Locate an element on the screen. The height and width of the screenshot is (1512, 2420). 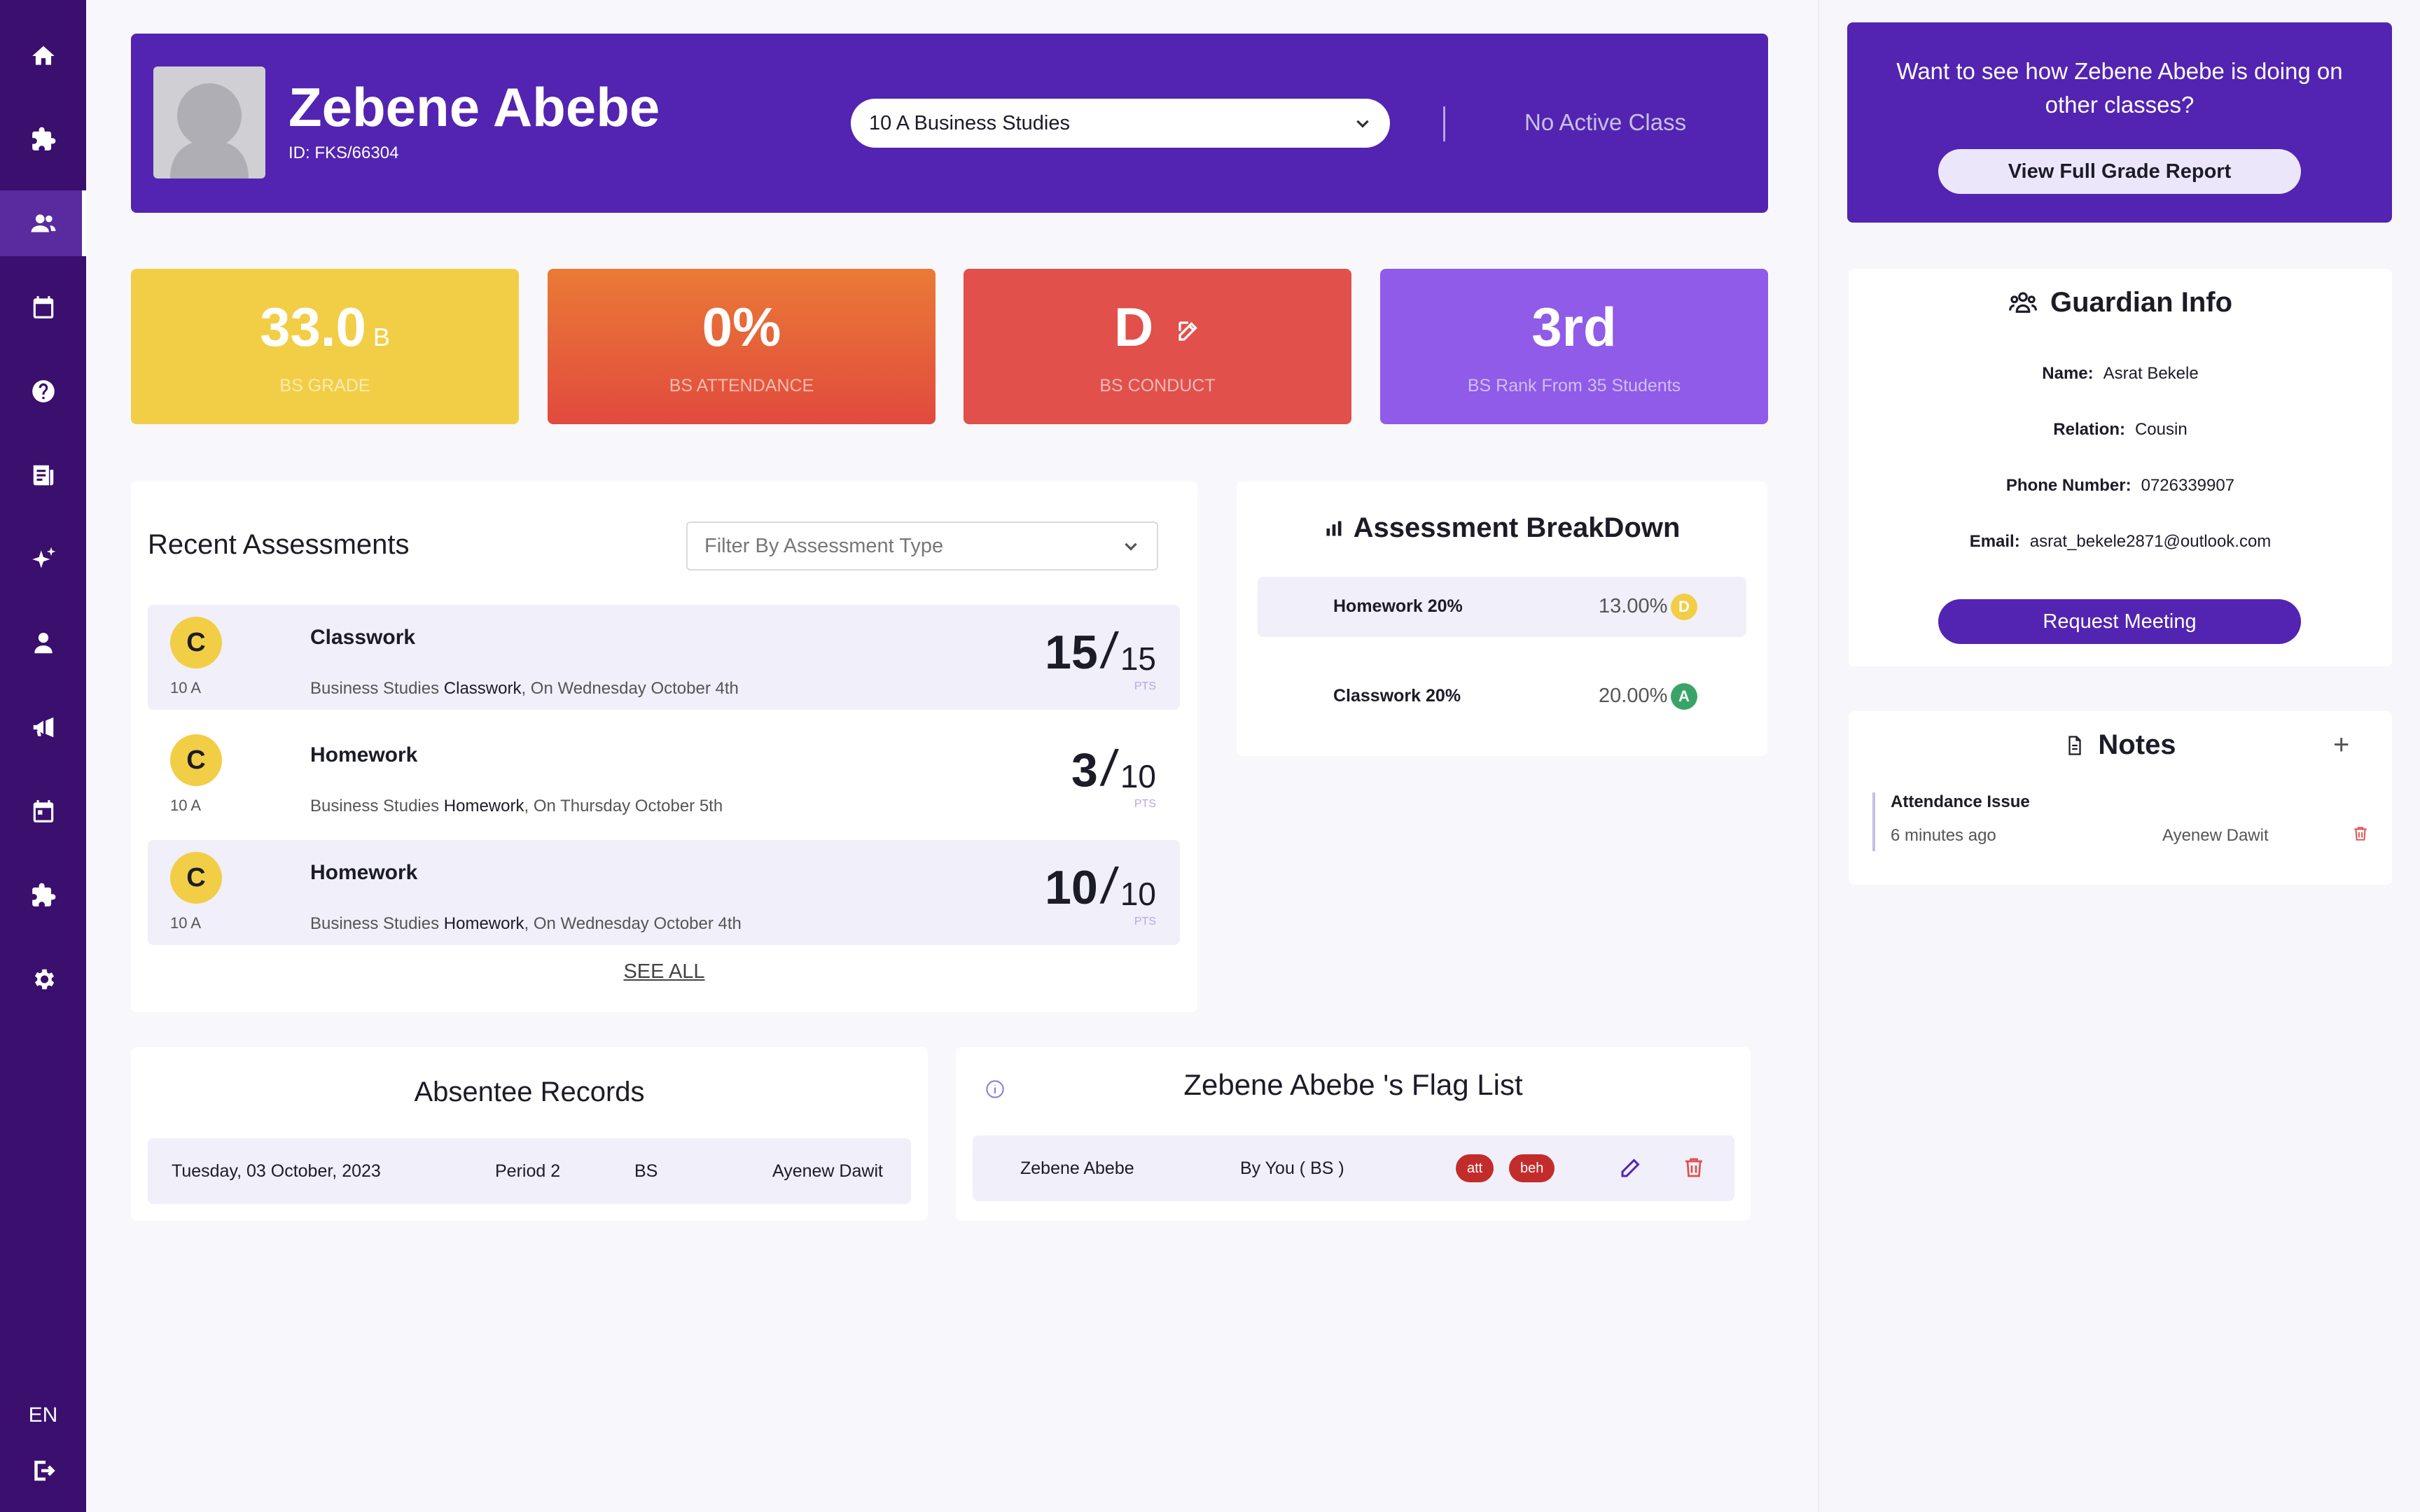
absentee-title: Absentee Records is located at coordinates (529, 1092).